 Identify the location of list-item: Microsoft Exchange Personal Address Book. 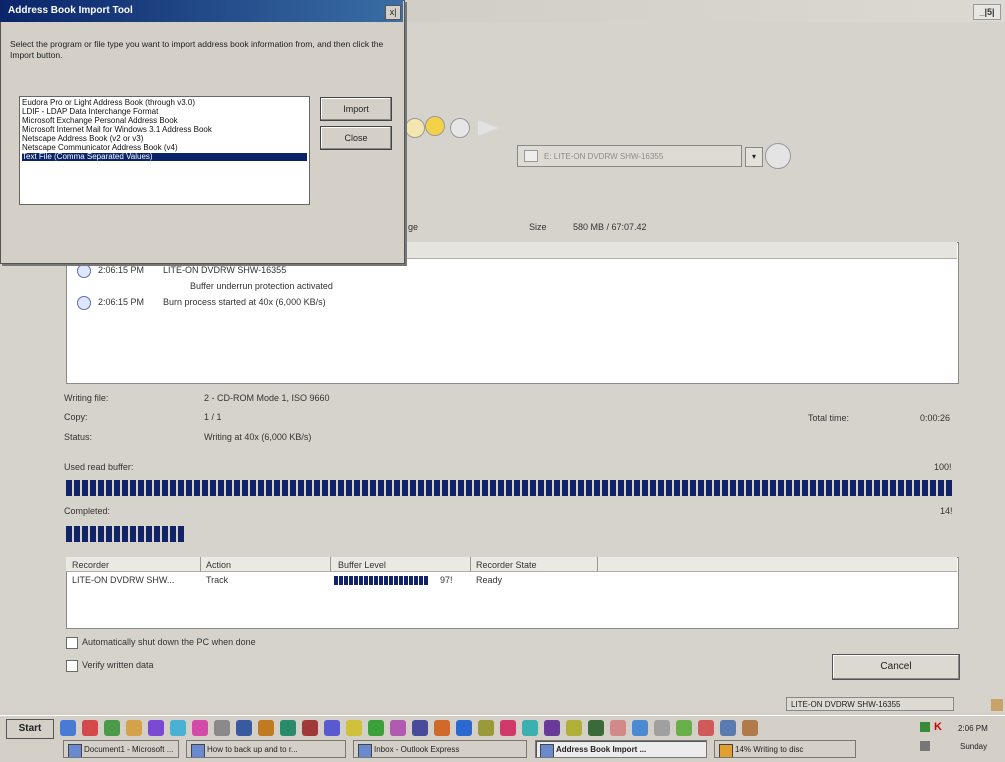
(164, 121).